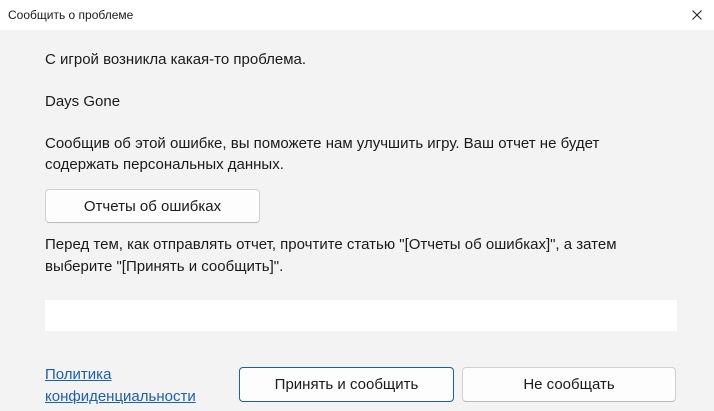 The image size is (714, 411). Describe the element at coordinates (78, 374) in the screenshot. I see `privacy-link-line1: Политика` at that location.